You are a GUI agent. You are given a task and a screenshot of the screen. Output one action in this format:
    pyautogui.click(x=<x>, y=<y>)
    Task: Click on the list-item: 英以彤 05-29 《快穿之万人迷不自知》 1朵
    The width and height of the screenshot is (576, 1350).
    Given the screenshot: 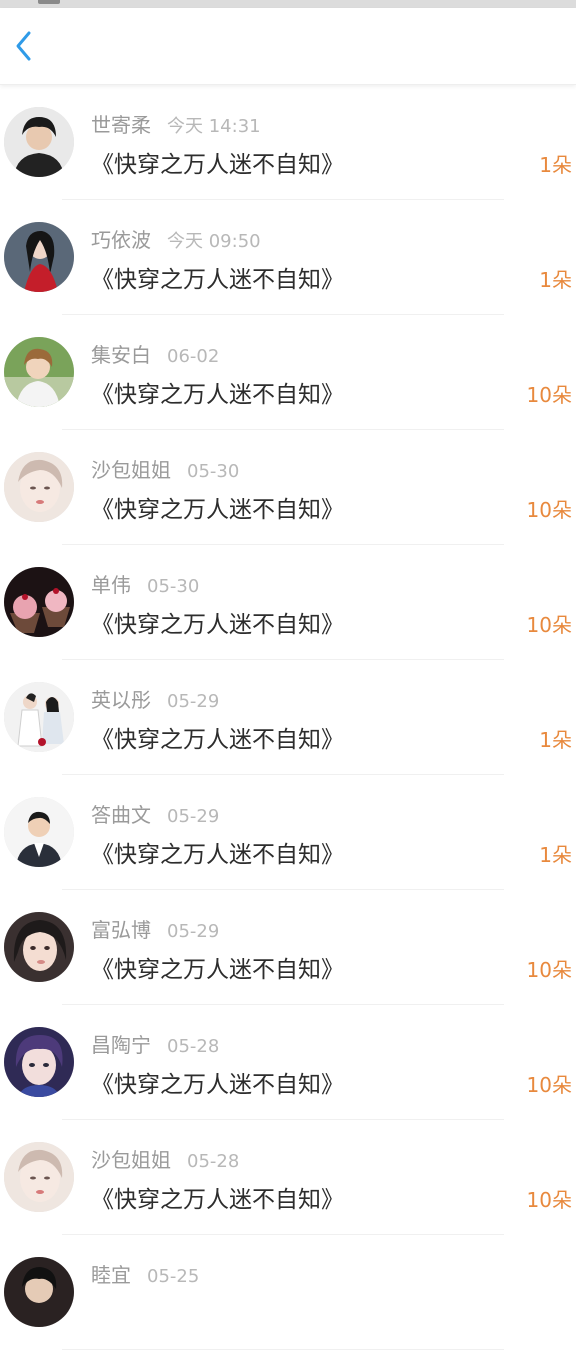 What is the action you would take?
    pyautogui.click(x=288, y=717)
    